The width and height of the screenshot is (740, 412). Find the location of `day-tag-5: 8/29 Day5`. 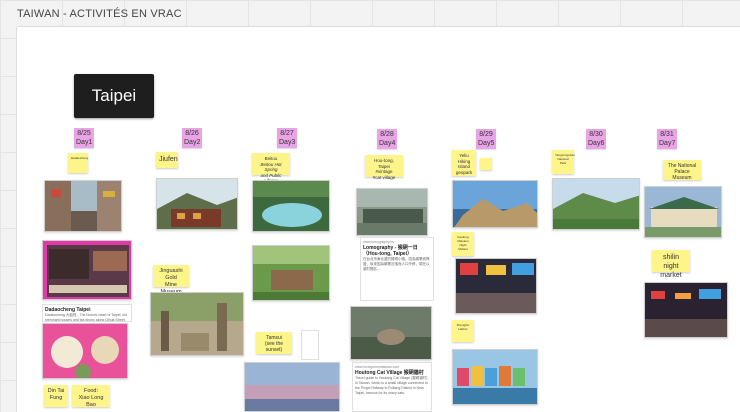

day-tag-5: 8/29 Day5 is located at coordinates (486, 139).